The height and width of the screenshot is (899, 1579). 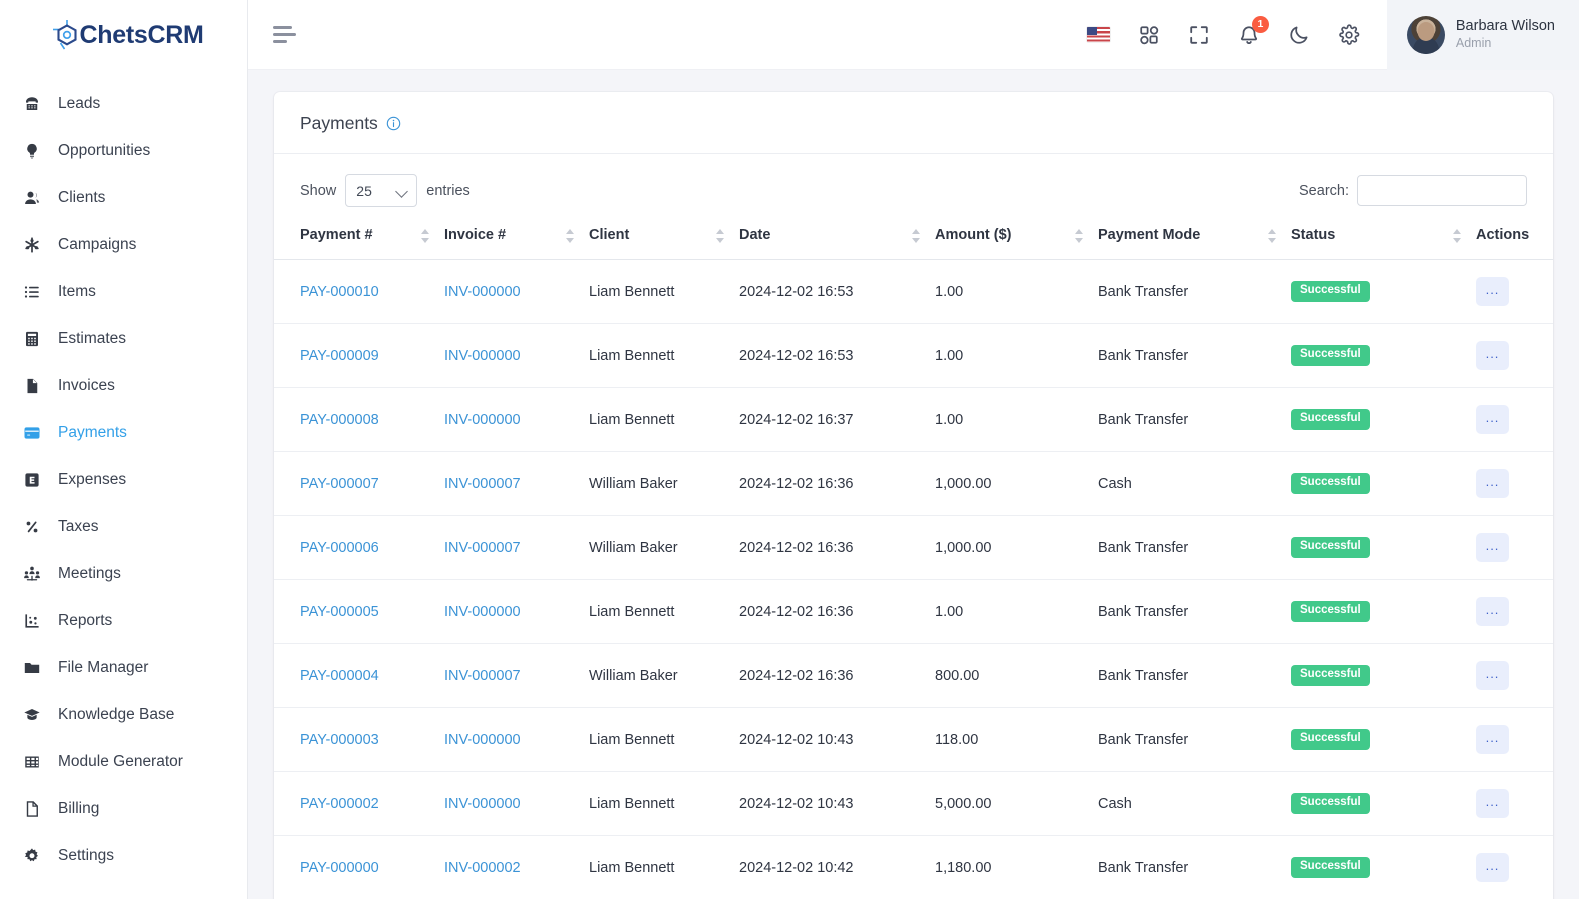 What do you see at coordinates (123, 150) in the screenshot?
I see `sidebar-item-opportunities: Opportunities` at bounding box center [123, 150].